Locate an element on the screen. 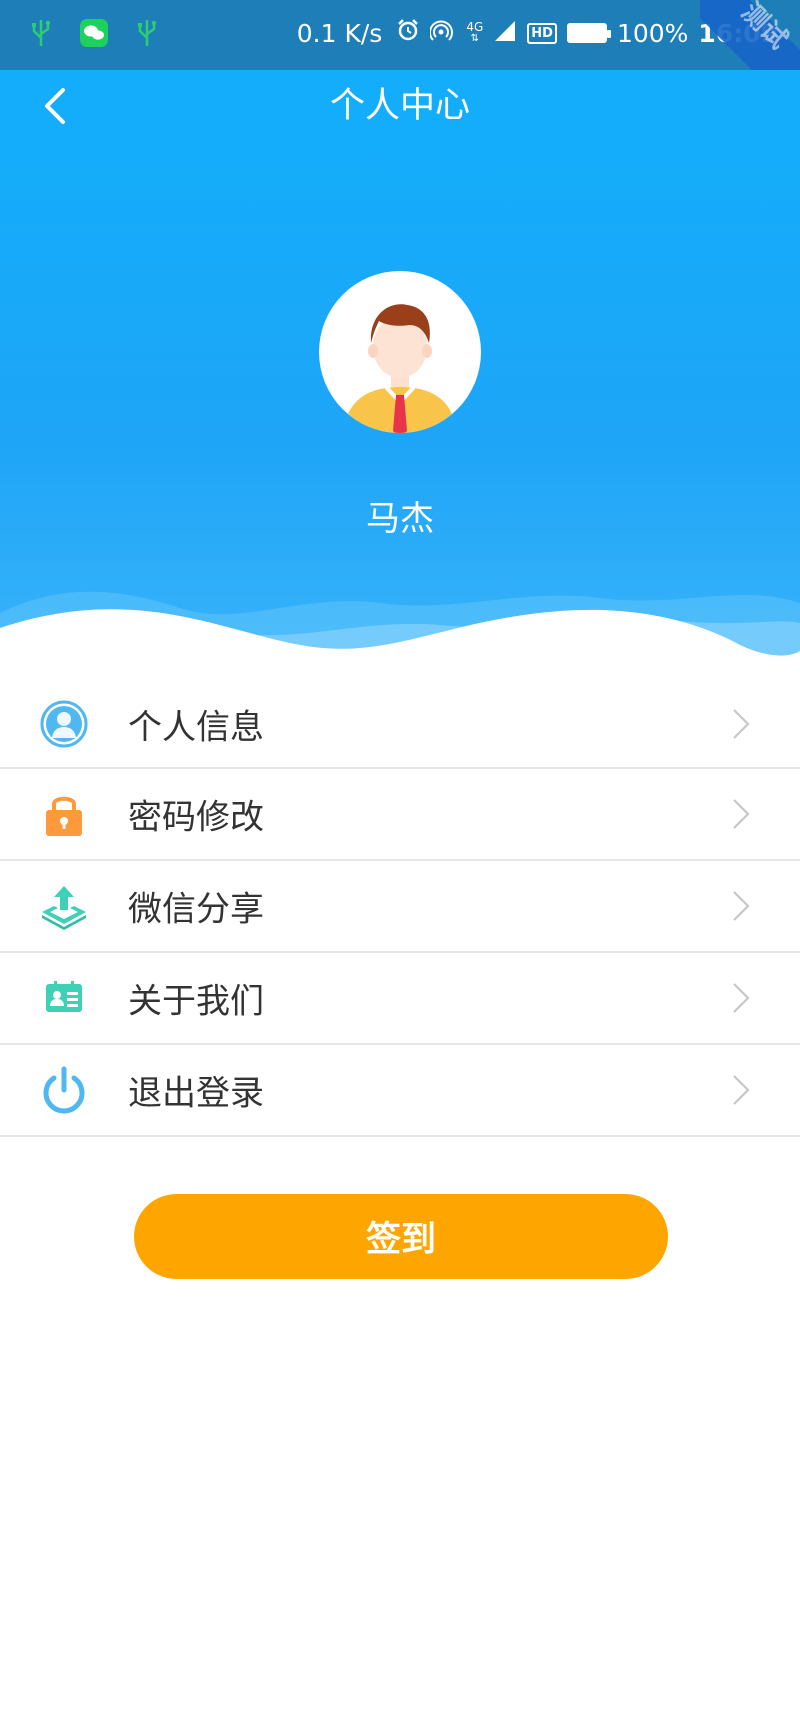 The height and width of the screenshot is (1733, 800). status-bar: 0.1 K/s 4G ⇅ HD 100% 16:09 测试 is located at coordinates (400, 50).